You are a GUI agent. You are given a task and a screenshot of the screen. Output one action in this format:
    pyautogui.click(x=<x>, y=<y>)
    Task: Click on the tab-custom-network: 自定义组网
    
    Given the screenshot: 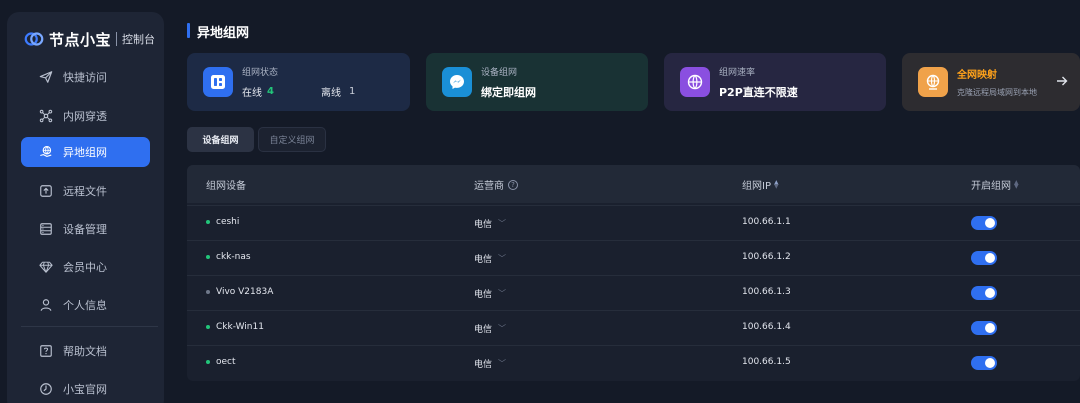 What is the action you would take?
    pyautogui.click(x=292, y=139)
    